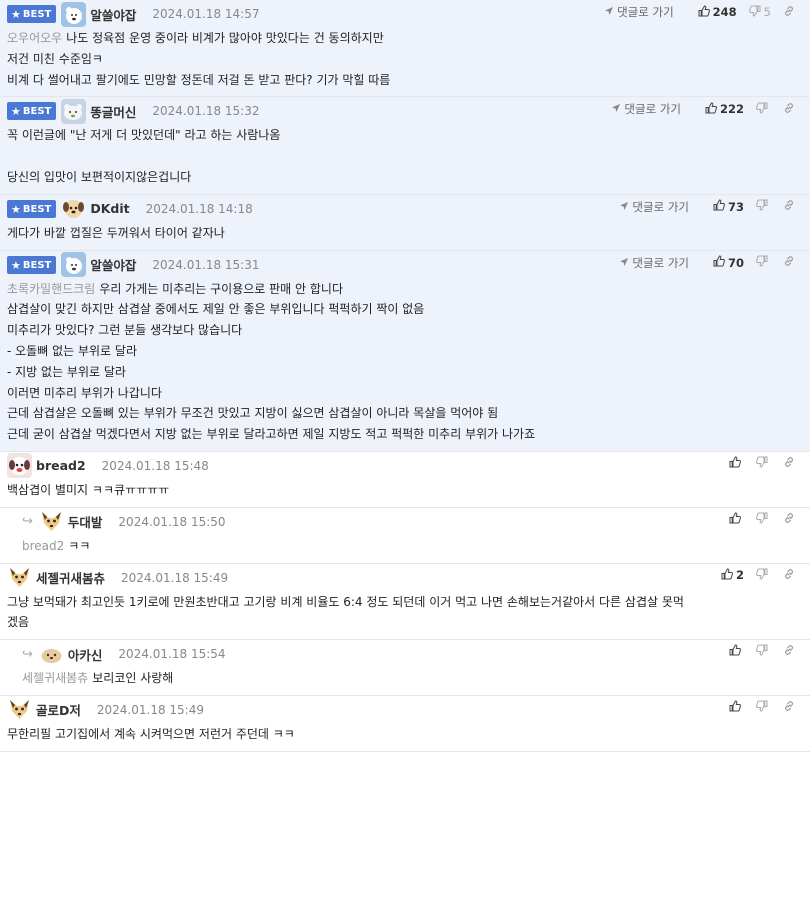  Describe the element at coordinates (221, 288) in the screenshot. I see `comment-text: 우리 가게는 미추리는 구이용으로 판매 안 합니다` at that location.